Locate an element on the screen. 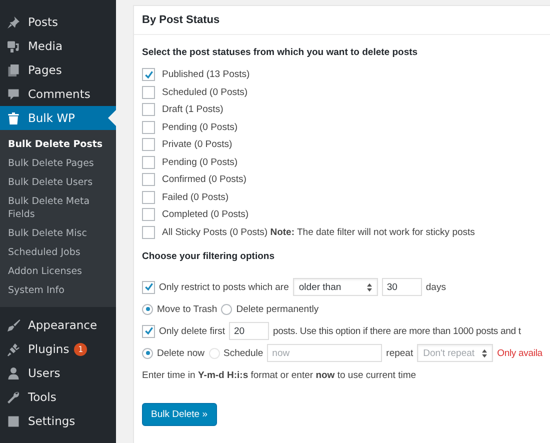  media-icon is located at coordinates (13, 46).